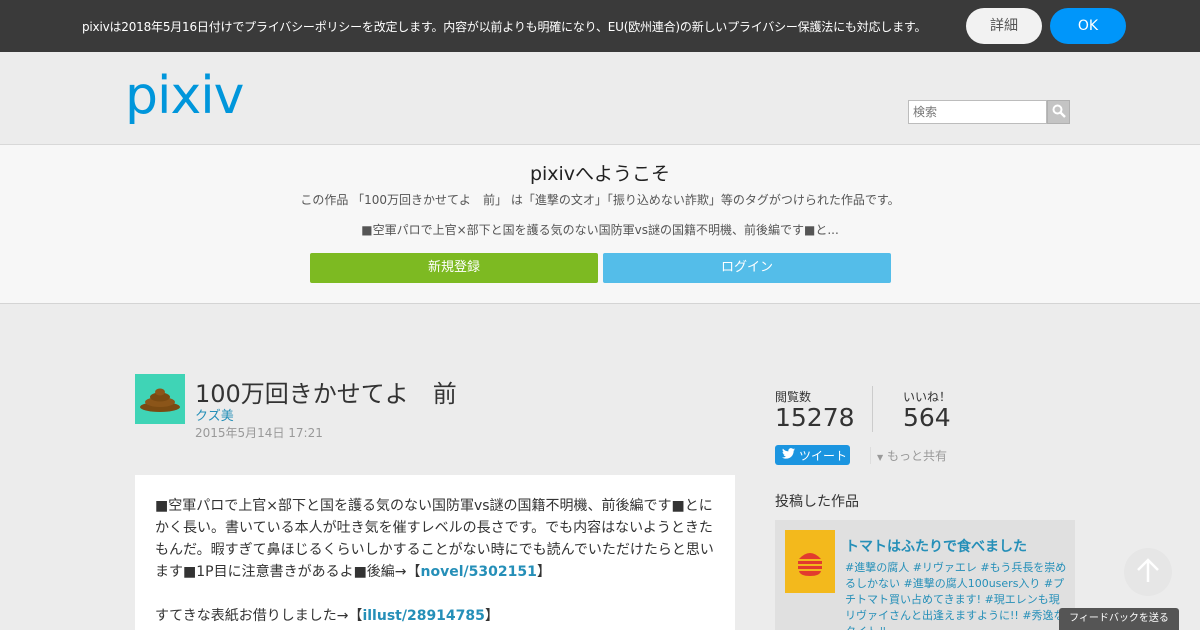  Describe the element at coordinates (454, 268) in the screenshot. I see `signup-button: 新規登録` at that location.